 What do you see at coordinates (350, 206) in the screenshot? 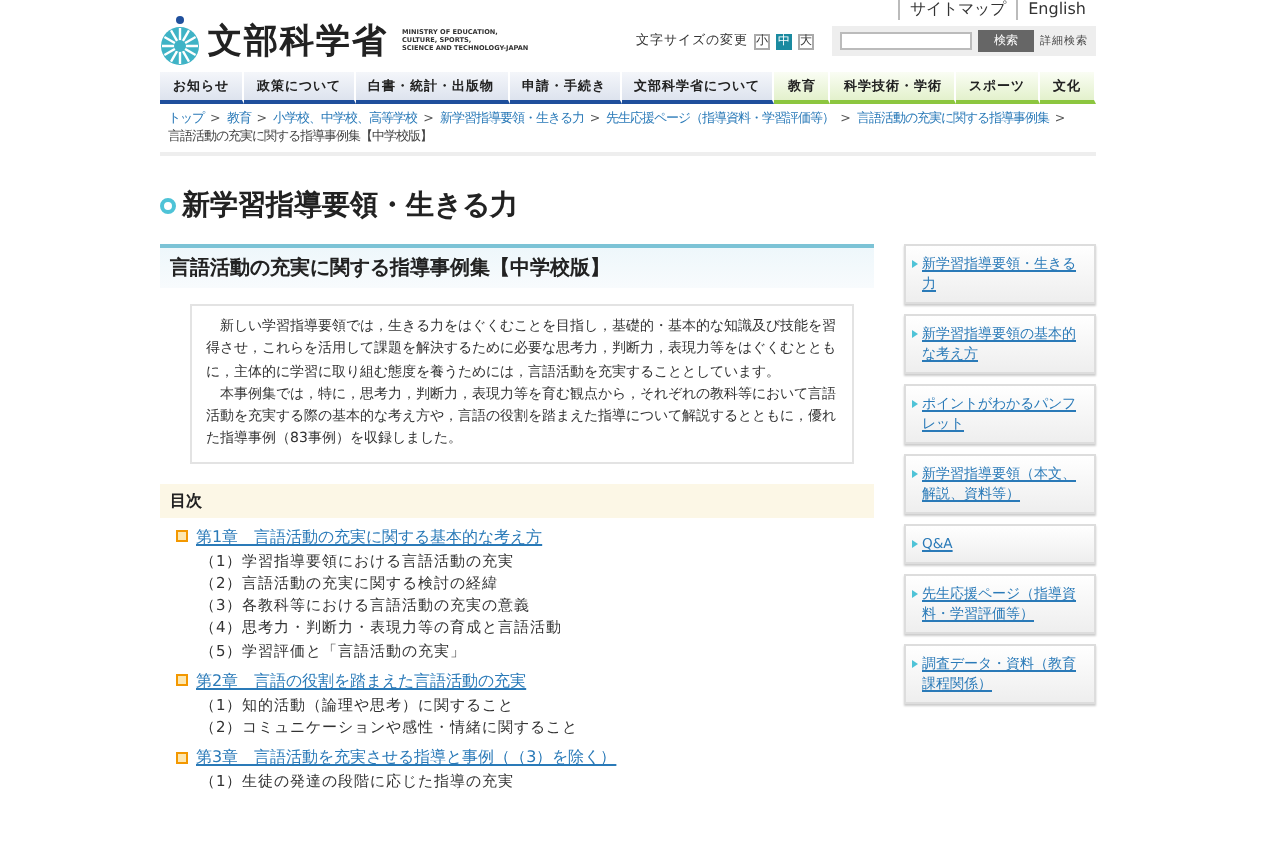
I see `page-title: 新学習指導要領・生きる力` at bounding box center [350, 206].